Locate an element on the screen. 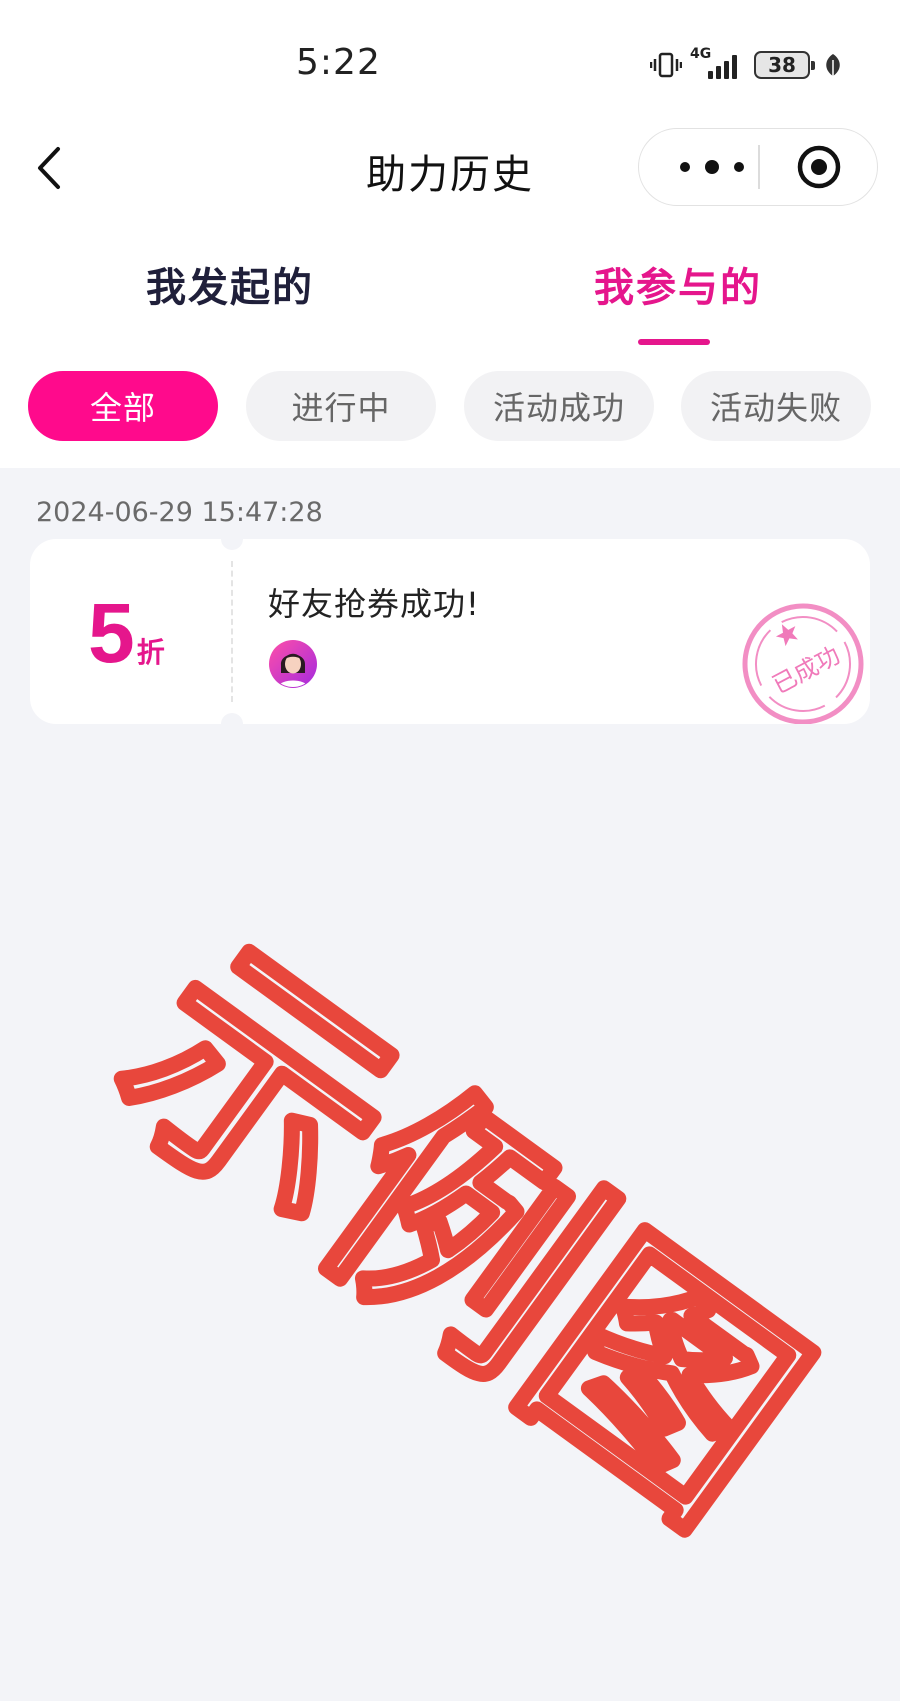 The image size is (900, 1701). filter-success: 活动成功 is located at coordinates (559, 406).